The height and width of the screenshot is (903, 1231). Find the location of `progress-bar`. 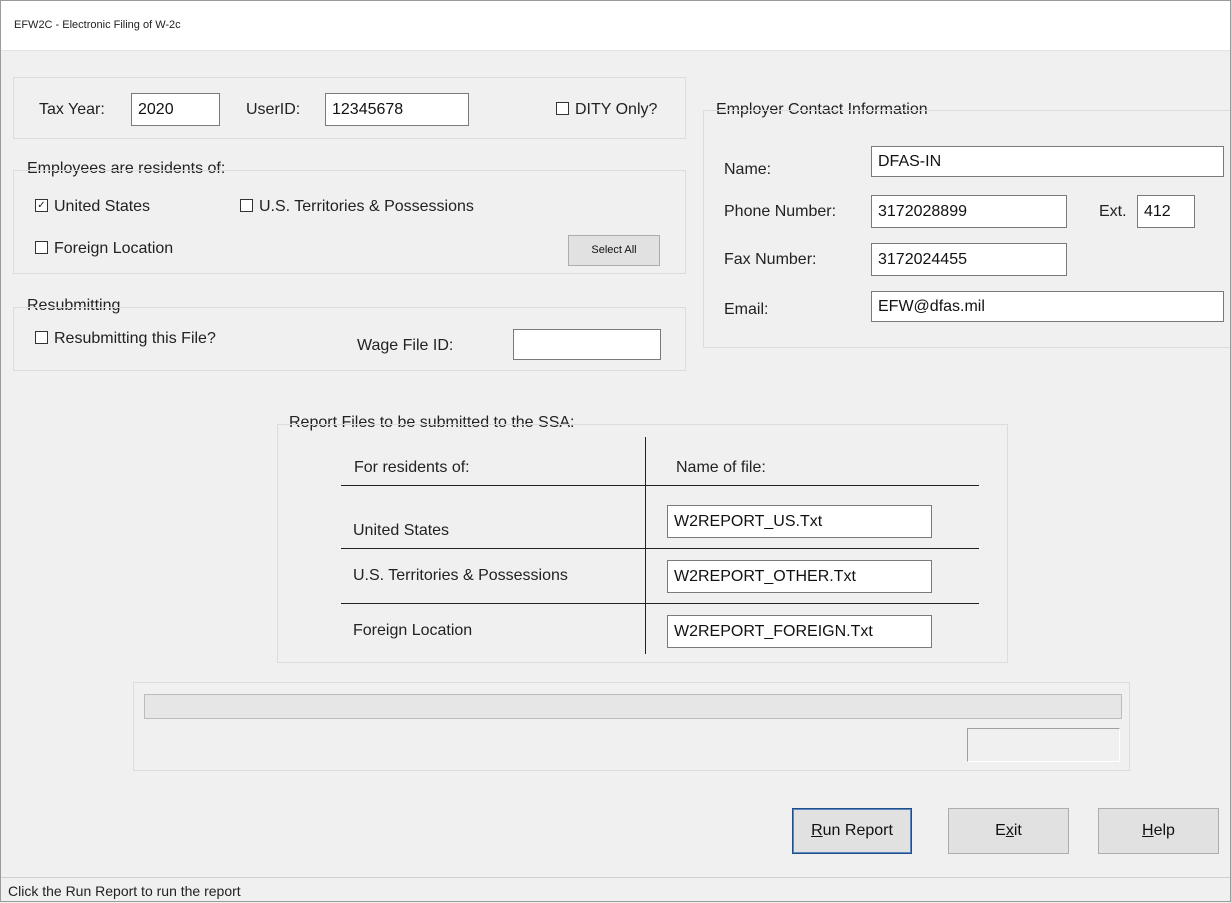

progress-bar is located at coordinates (633, 706).